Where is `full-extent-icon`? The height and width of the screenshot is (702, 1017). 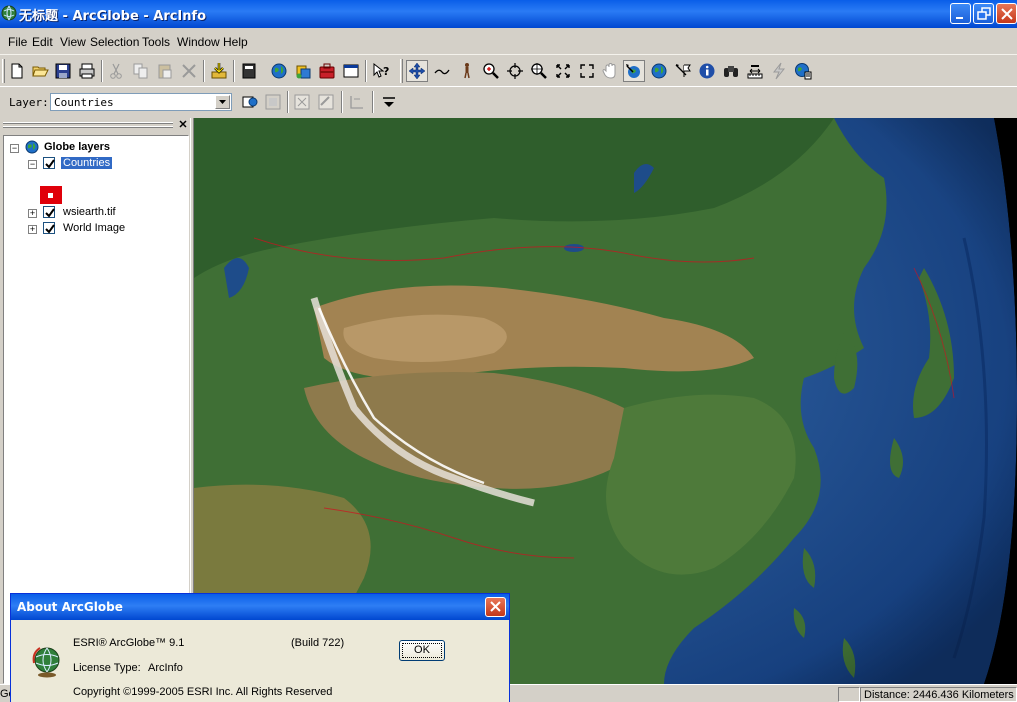 full-extent-icon is located at coordinates (563, 71).